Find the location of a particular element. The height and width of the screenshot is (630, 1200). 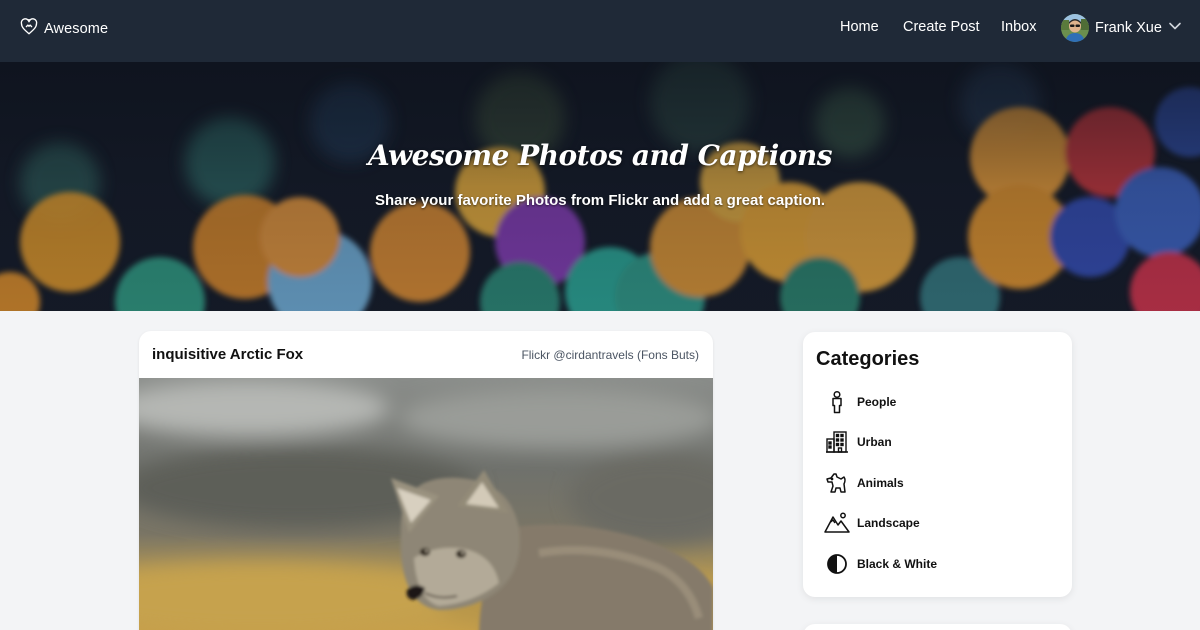

brand-name: Awesome is located at coordinates (76, 29).